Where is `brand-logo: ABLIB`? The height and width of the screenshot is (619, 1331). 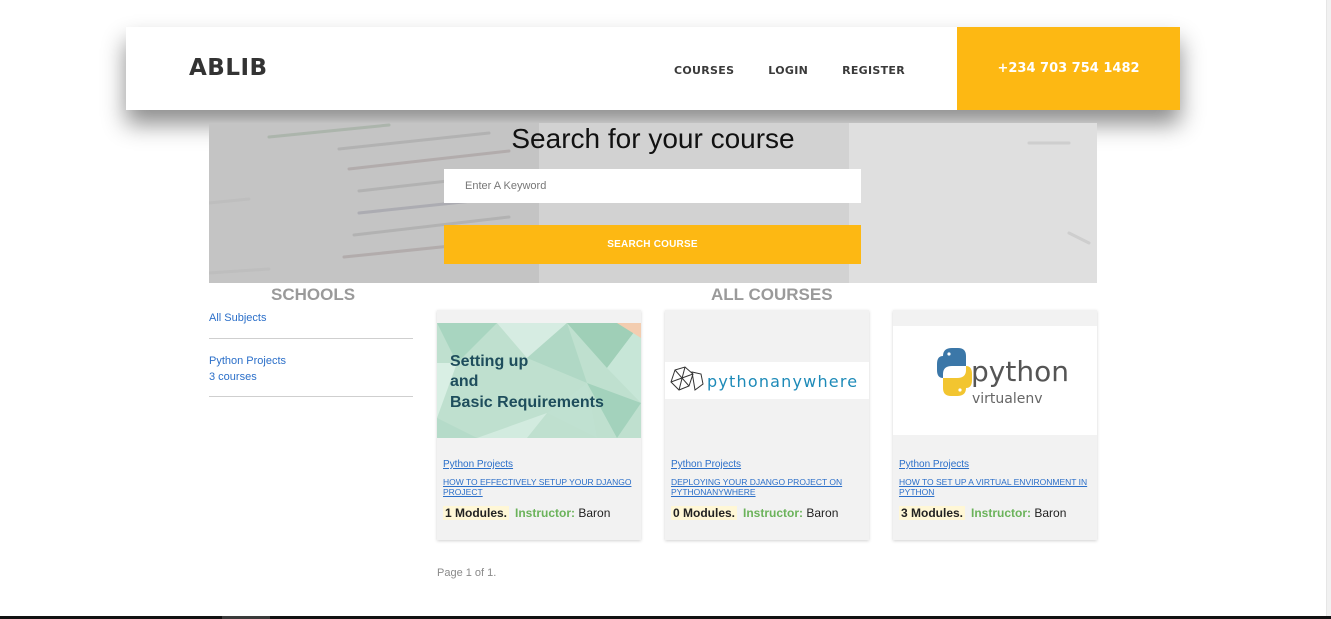 brand-logo: ABLIB is located at coordinates (228, 68).